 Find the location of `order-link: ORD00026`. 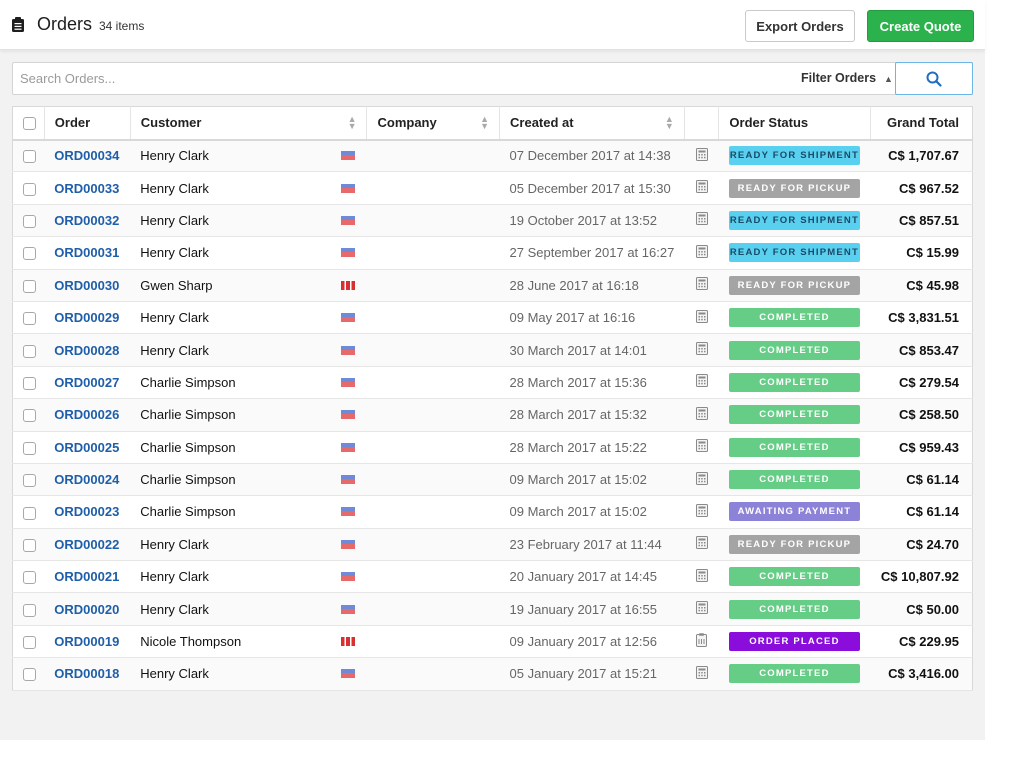

order-link: ORD00026 is located at coordinates (86, 414).